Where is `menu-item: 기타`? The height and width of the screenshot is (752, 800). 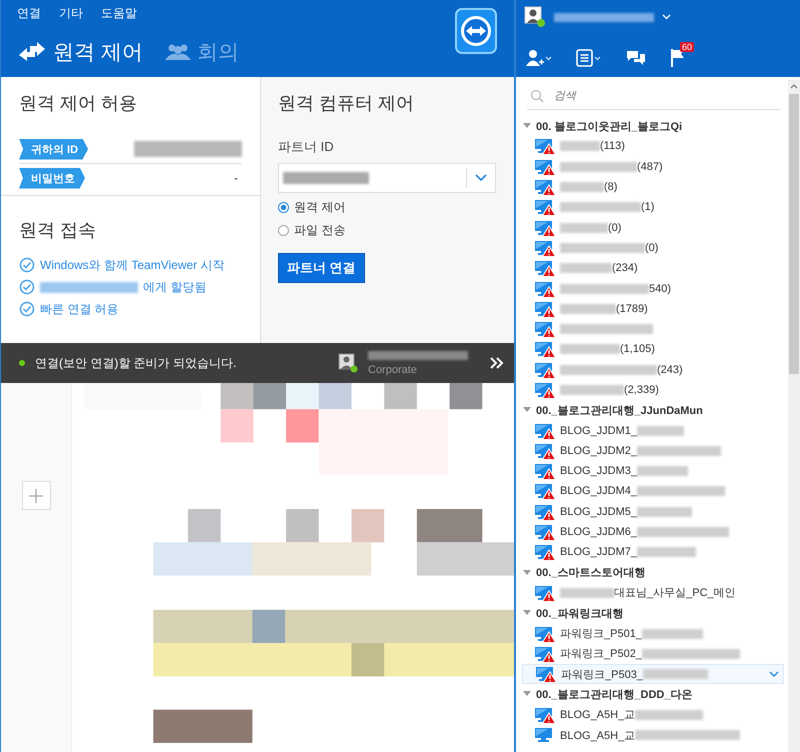 menu-item: 기타 is located at coordinates (71, 13).